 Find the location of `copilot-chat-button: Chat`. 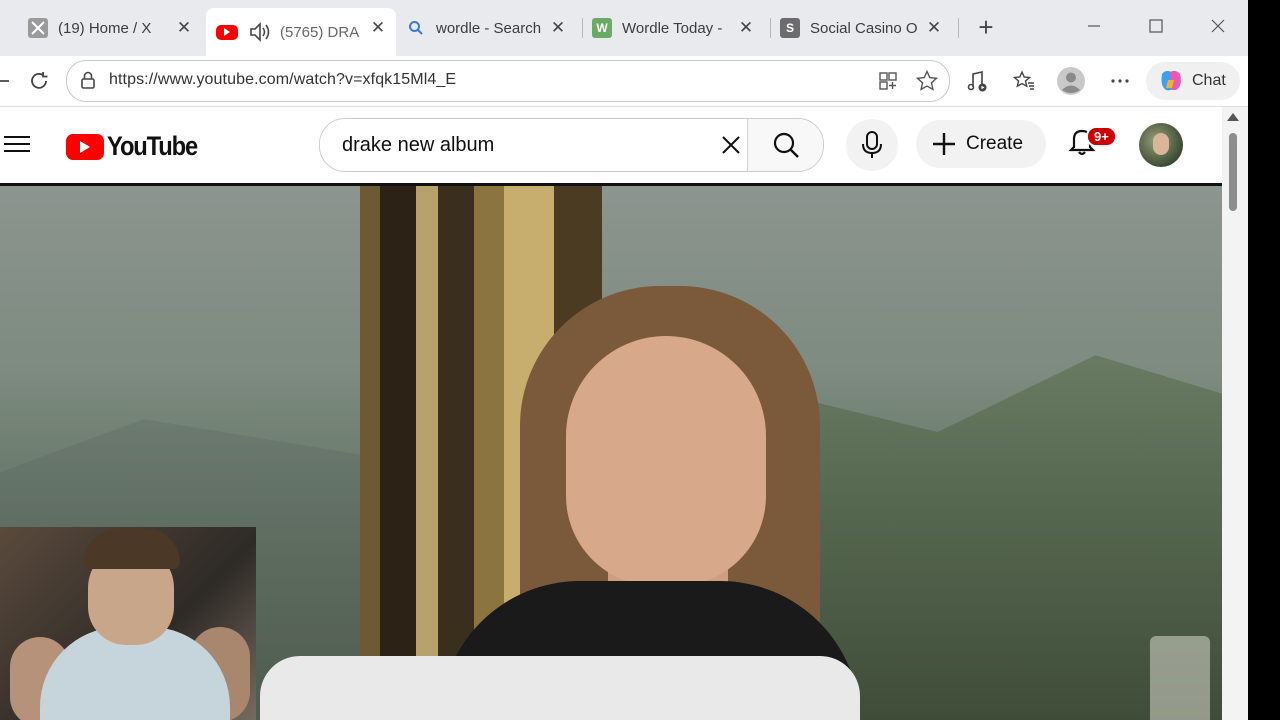

copilot-chat-button: Chat is located at coordinates (1193, 81).